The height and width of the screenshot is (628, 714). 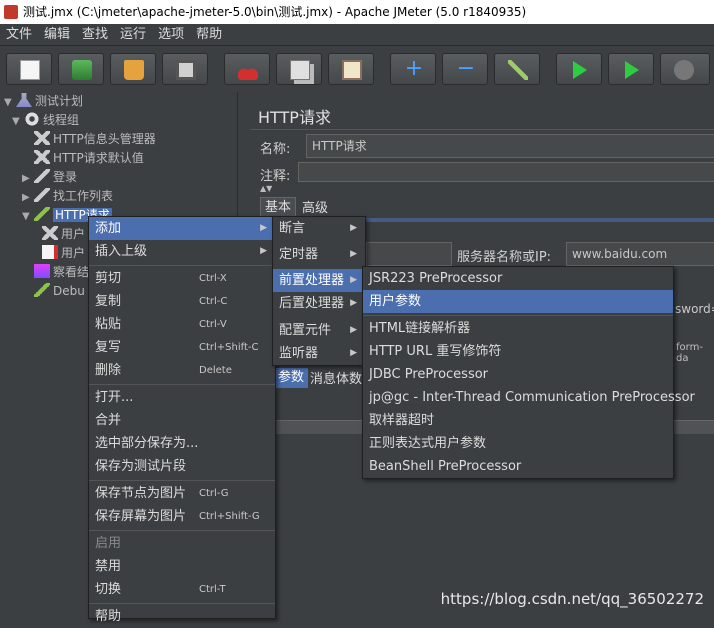 I want to click on add-submenu: 断言 ▶ 定时器 ▶ 前置处理器 ▶ 后置处理器 ▶ 配置元件 ▶ 监听器 ▶, so click(x=319, y=291).